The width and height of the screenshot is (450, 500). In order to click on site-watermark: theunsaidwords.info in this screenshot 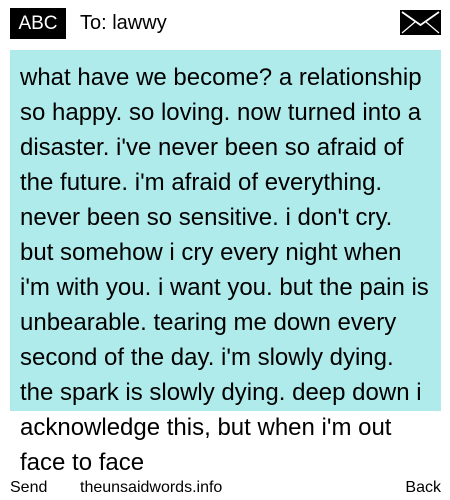, I will do `click(151, 488)`.